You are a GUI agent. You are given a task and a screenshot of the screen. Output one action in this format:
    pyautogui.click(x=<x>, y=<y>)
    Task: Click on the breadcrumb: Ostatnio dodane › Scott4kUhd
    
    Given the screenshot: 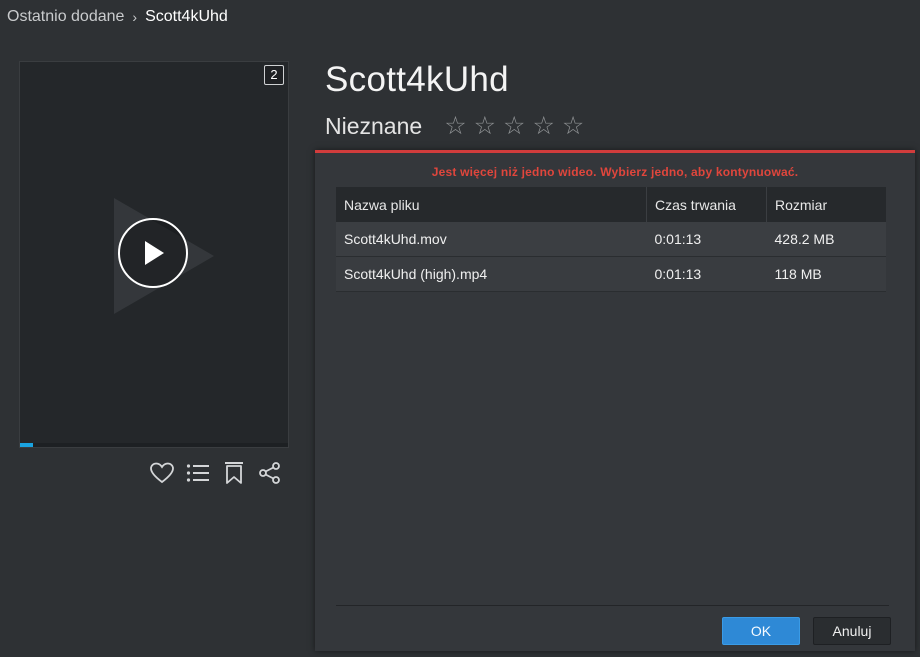 What is the action you would take?
    pyautogui.click(x=117, y=17)
    